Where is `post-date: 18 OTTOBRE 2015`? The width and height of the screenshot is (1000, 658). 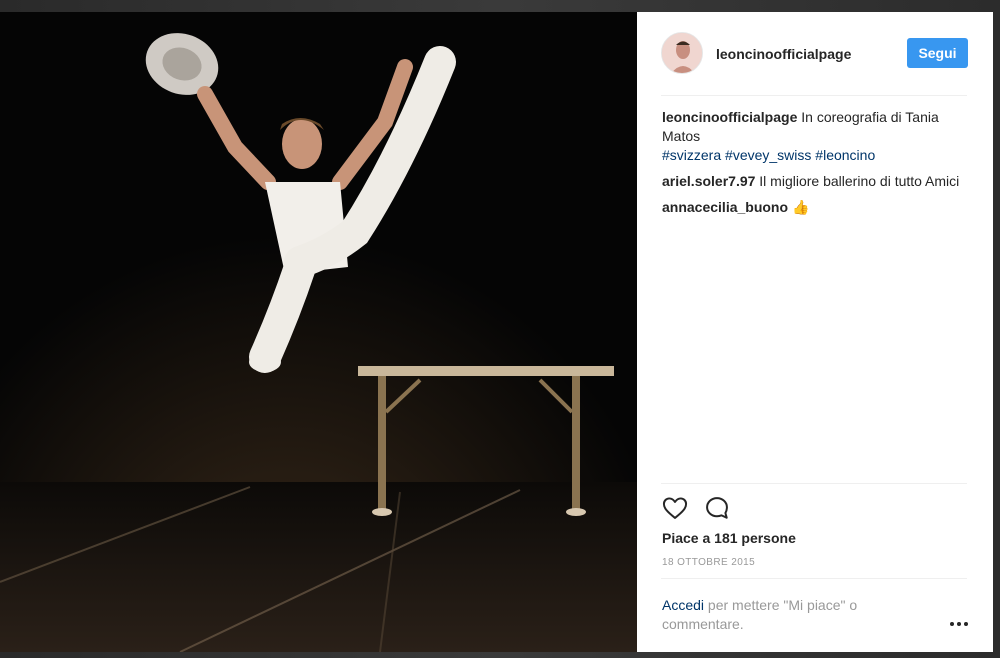 post-date: 18 OTTOBRE 2015 is located at coordinates (709, 562).